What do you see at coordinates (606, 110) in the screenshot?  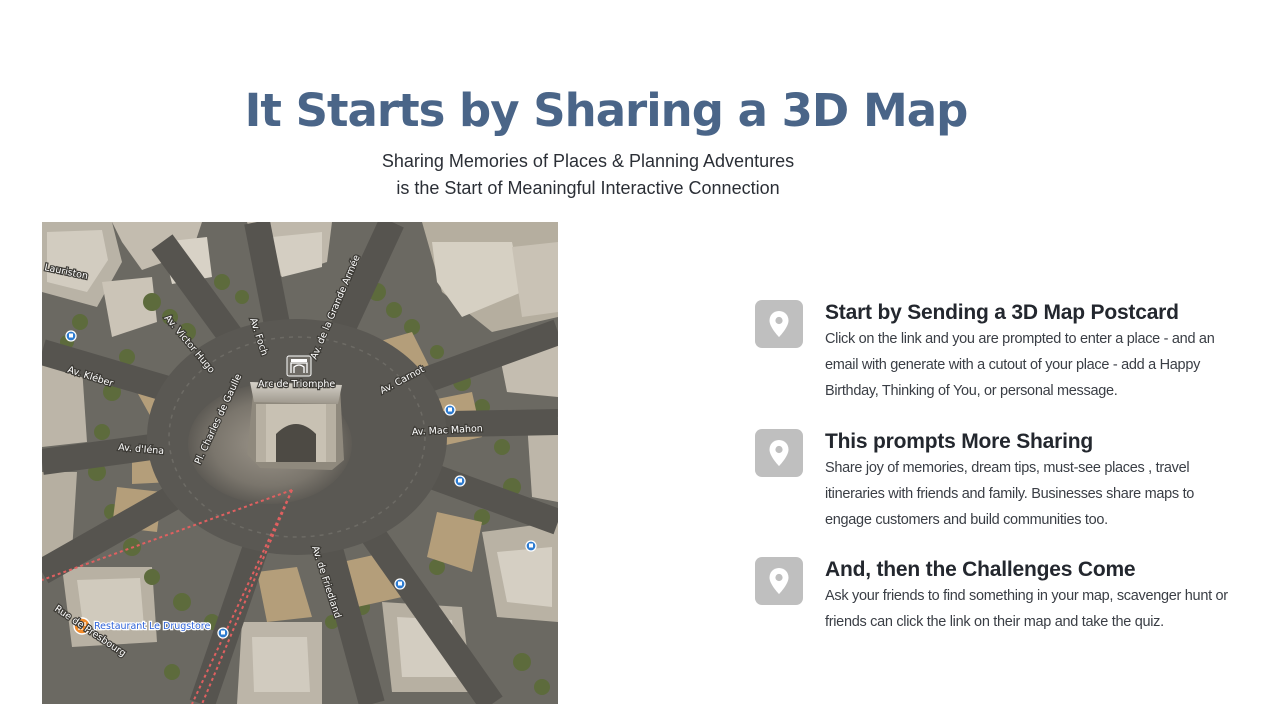 I see `page-title: It Starts by Sharing a 3D Map` at bounding box center [606, 110].